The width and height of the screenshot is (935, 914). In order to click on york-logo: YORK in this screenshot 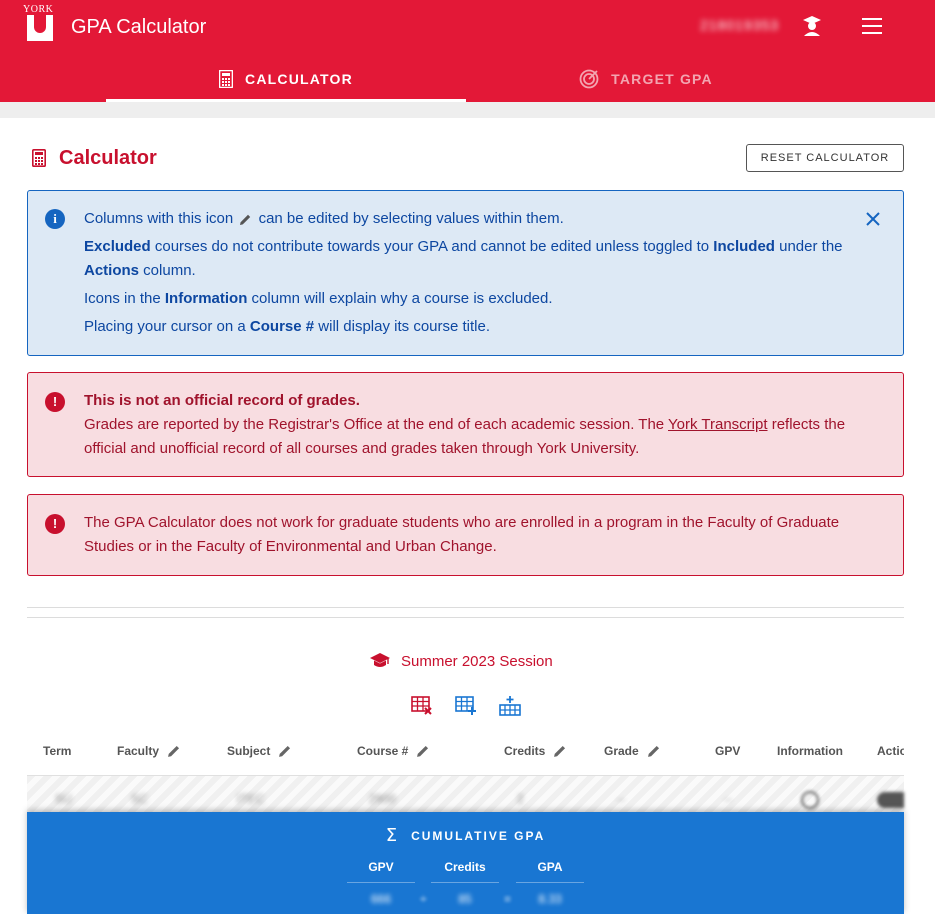, I will do `click(40, 23)`.